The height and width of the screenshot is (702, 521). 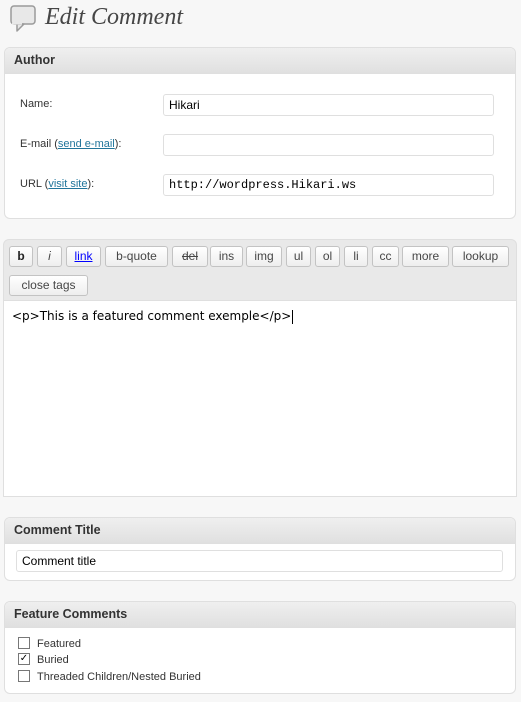 What do you see at coordinates (49, 256) in the screenshot?
I see `italic-button: i` at bounding box center [49, 256].